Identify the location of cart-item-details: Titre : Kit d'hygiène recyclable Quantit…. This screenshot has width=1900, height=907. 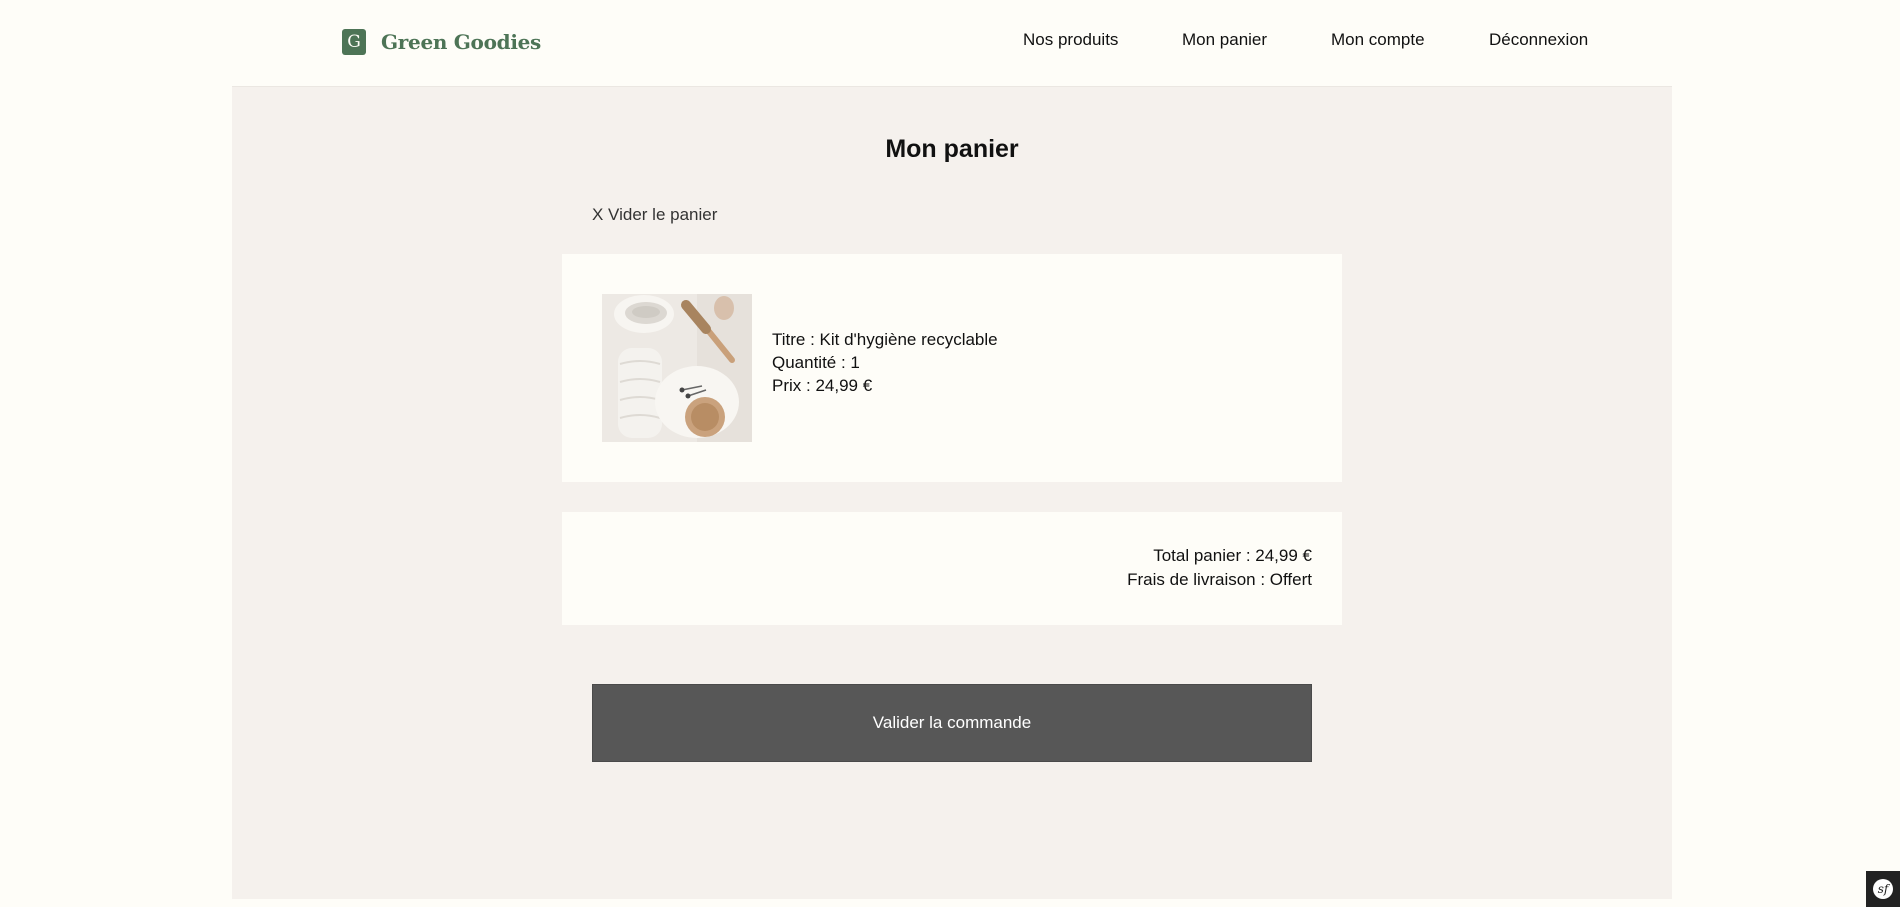
(885, 362).